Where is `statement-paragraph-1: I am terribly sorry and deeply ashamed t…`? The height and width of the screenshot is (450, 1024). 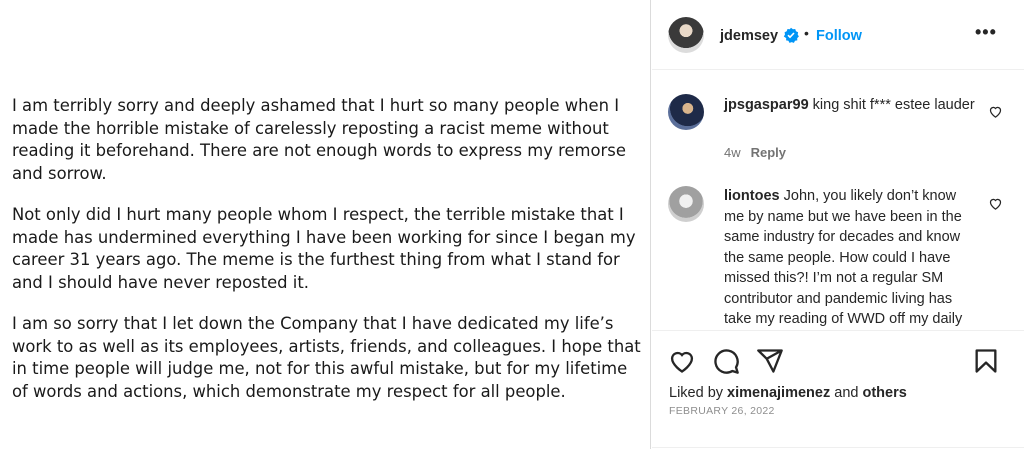
statement-paragraph-1: I am terribly sorry and deeply ashamed t… is located at coordinates (319, 139).